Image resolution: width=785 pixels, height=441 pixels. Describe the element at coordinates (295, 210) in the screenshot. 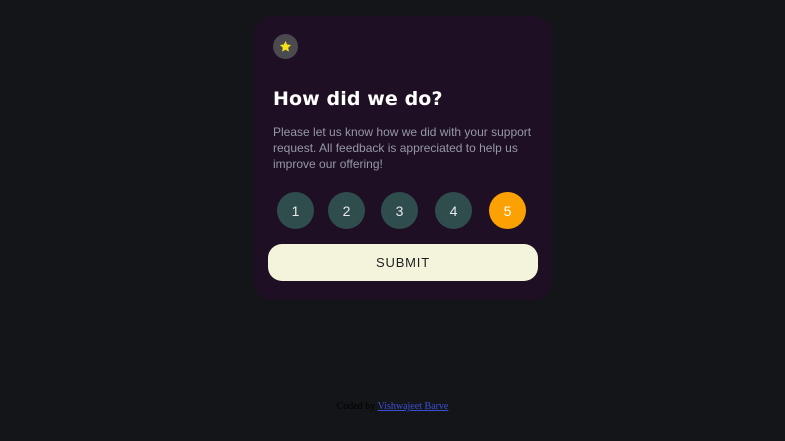

I see `rating-1-button: 1` at that location.